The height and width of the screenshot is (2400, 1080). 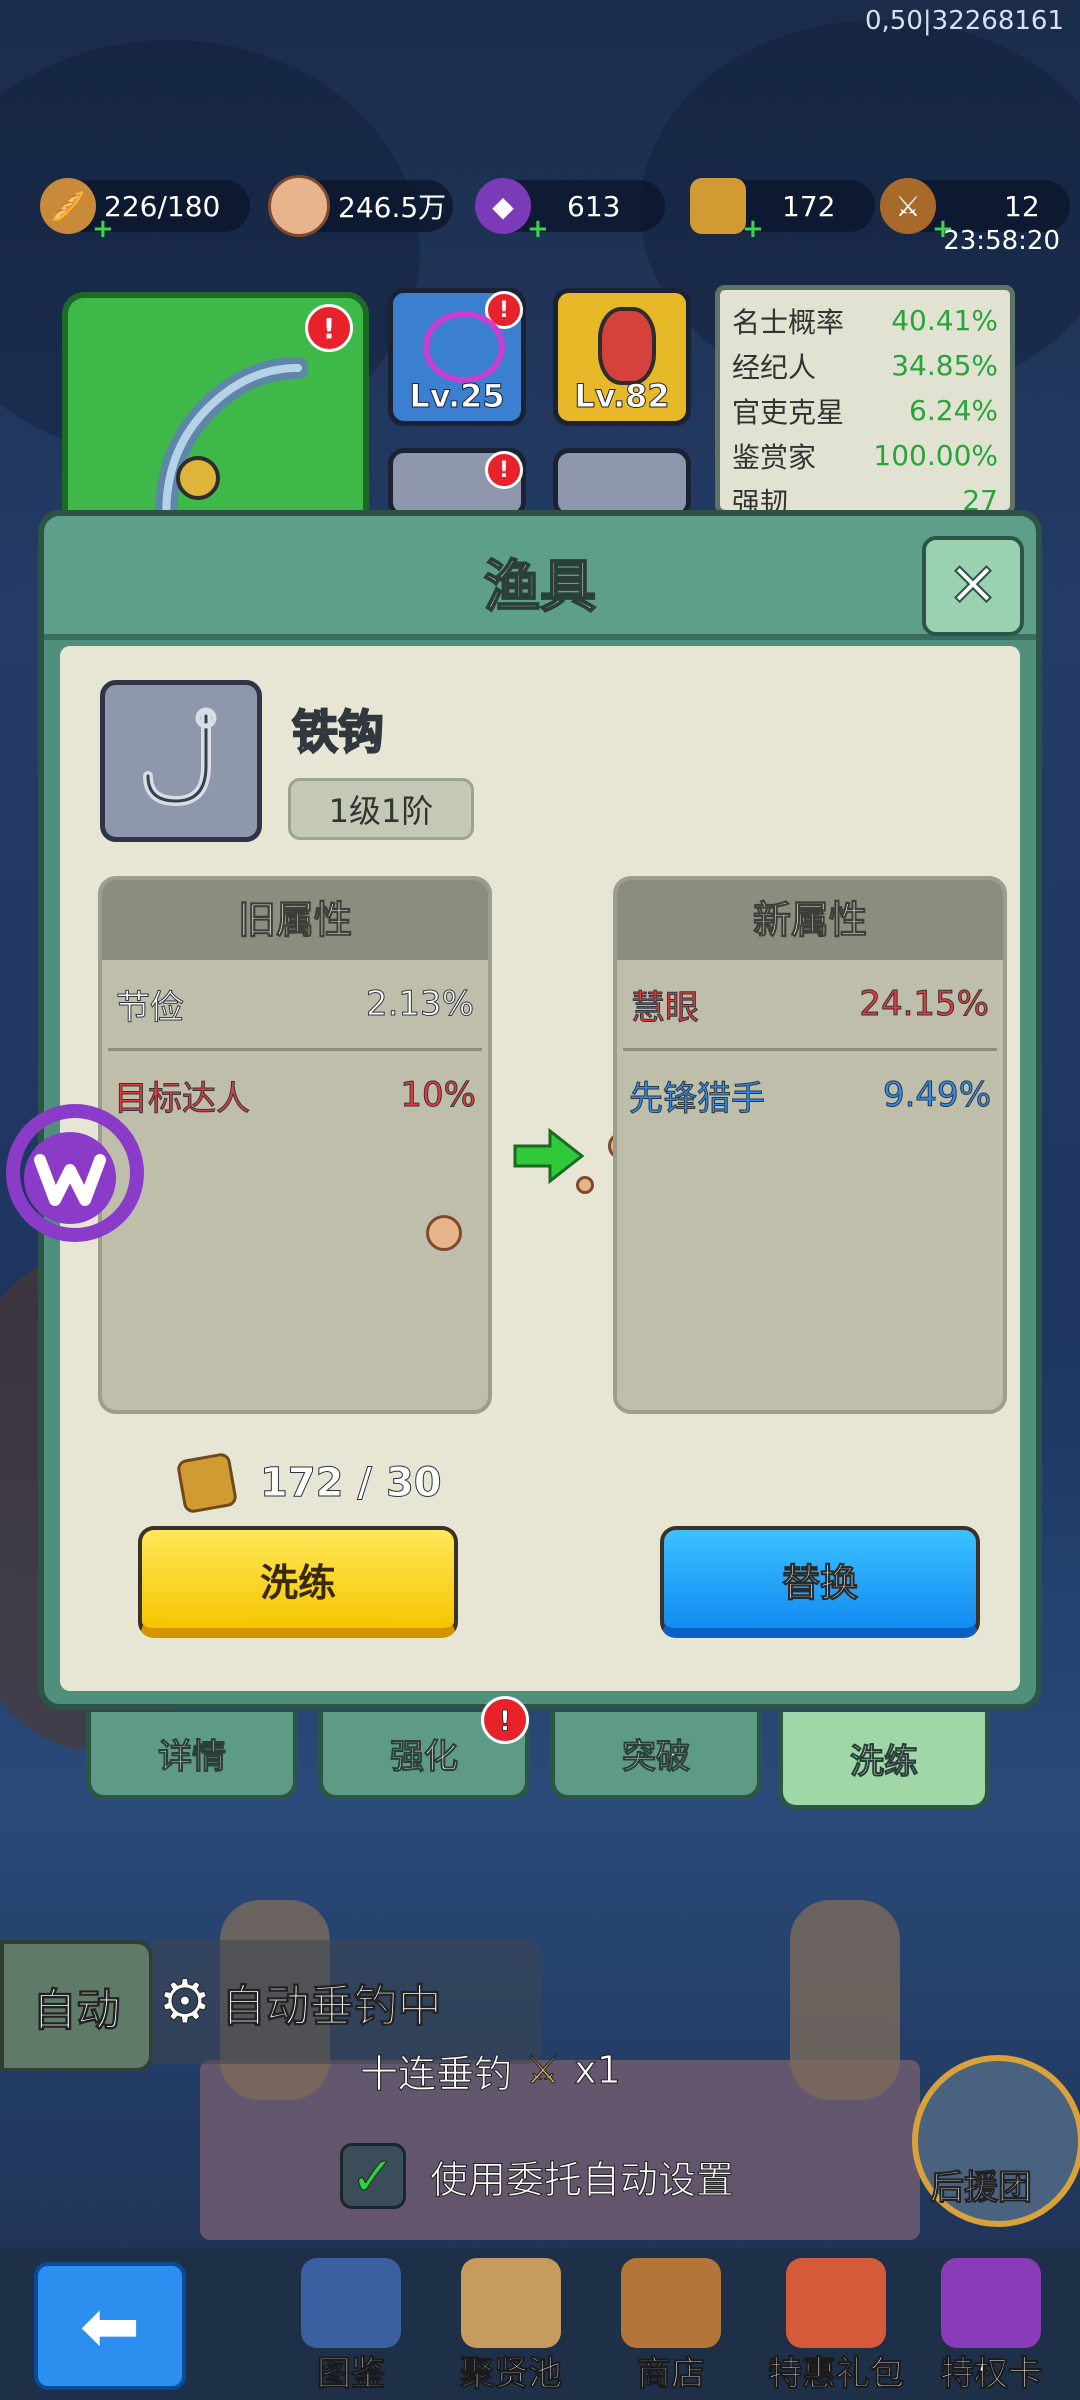 What do you see at coordinates (671, 2374) in the screenshot?
I see `nav-label: 商店` at bounding box center [671, 2374].